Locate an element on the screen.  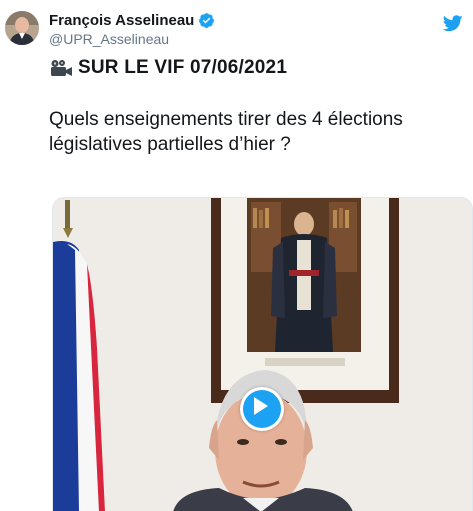
headline-line: SUR LE VIF 07/06/2021 is located at coordinates (168, 68).